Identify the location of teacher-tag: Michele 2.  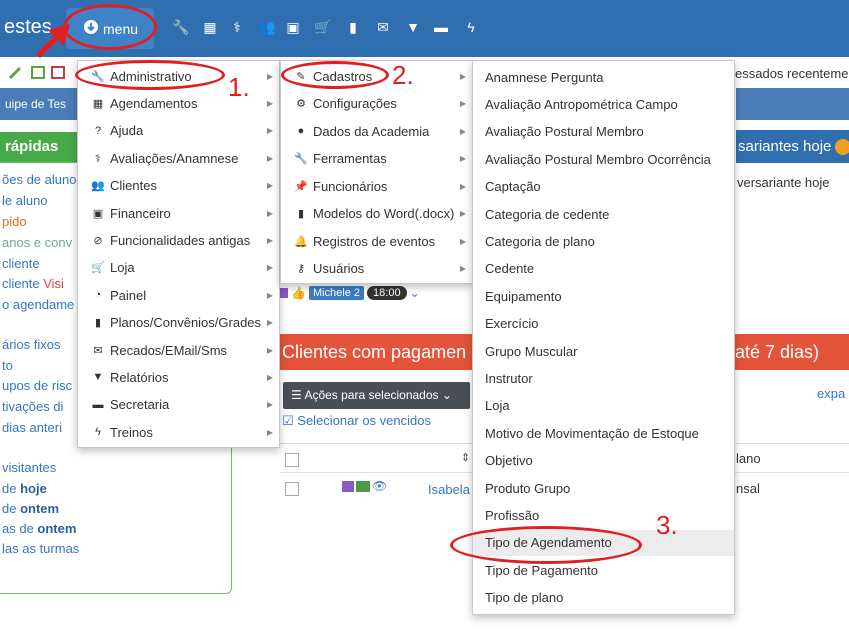
(336, 293).